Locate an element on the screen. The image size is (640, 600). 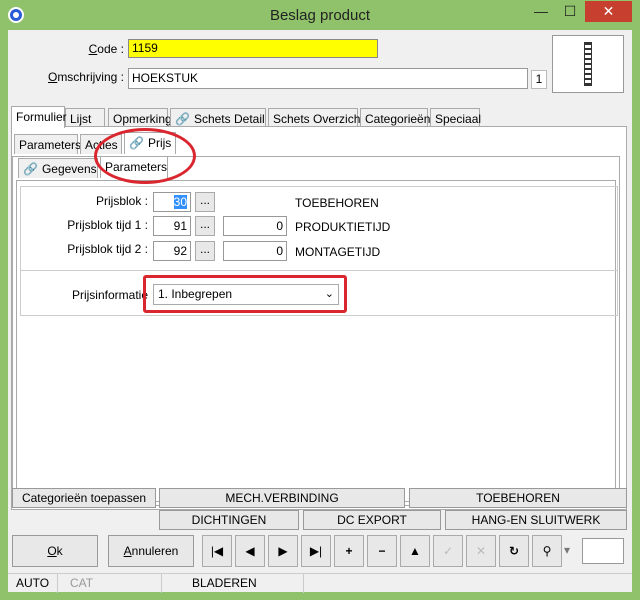
tab-parameters: Parameters is located at coordinates (47, 144).